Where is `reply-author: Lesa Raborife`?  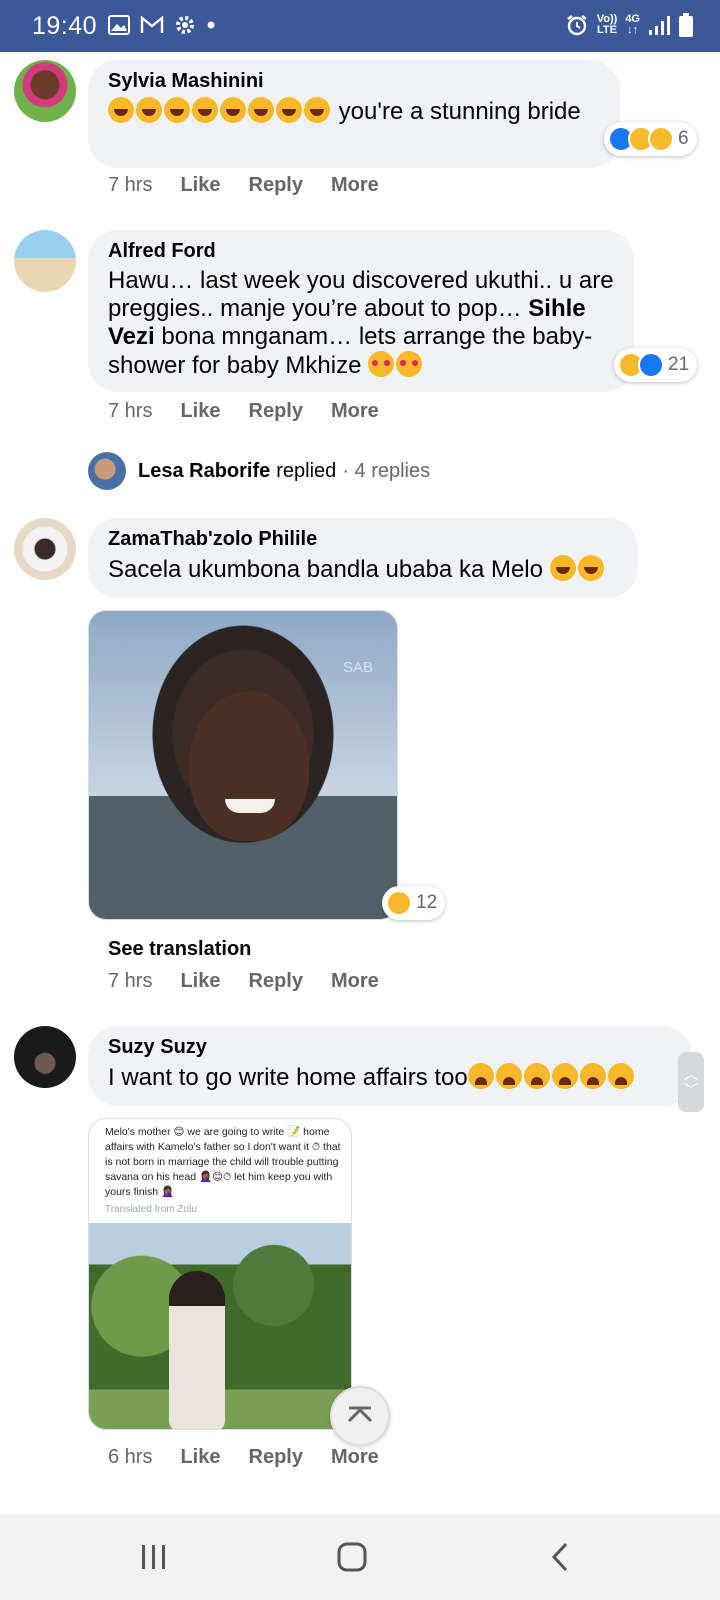
reply-author: Lesa Raborife is located at coordinates (204, 470).